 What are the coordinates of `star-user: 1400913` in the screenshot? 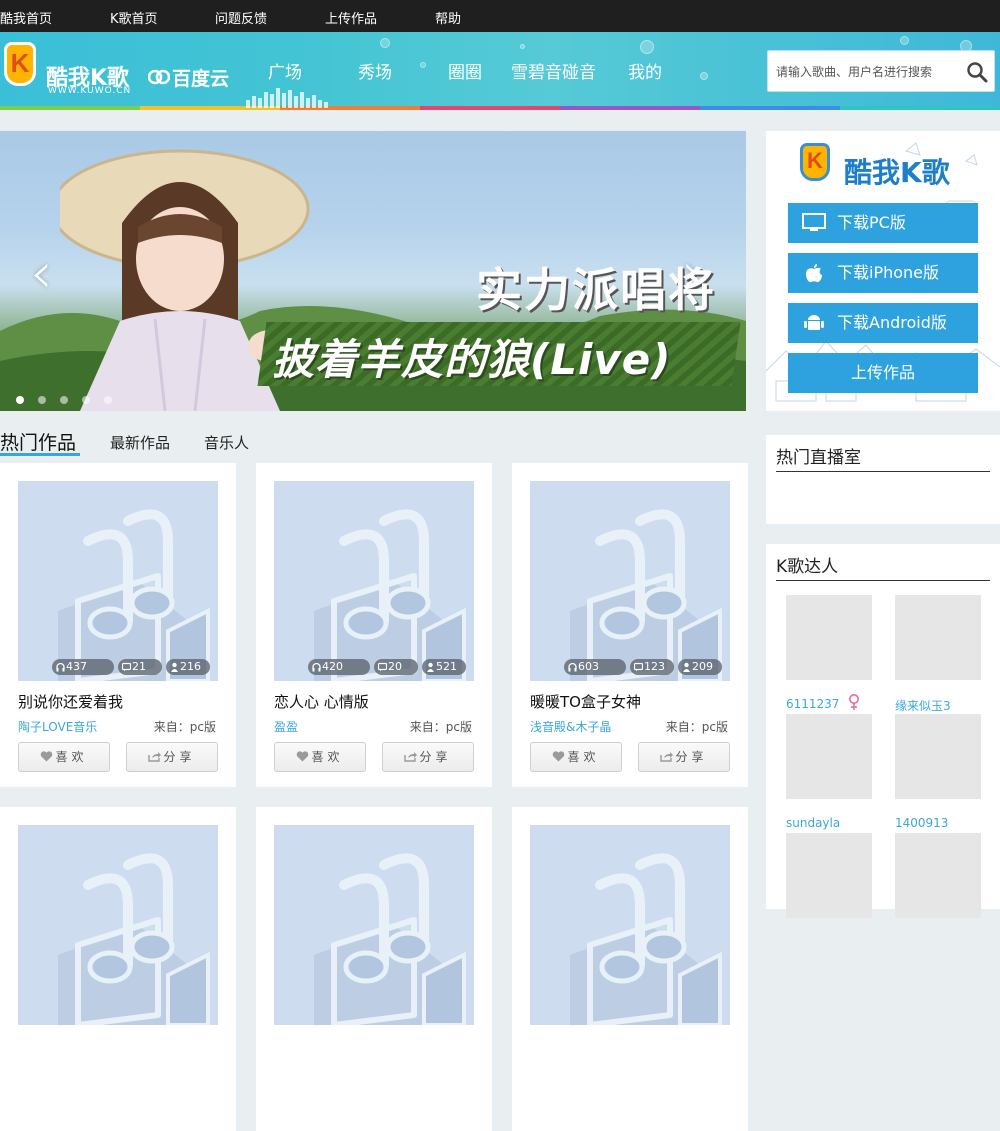 It's located at (938, 772).